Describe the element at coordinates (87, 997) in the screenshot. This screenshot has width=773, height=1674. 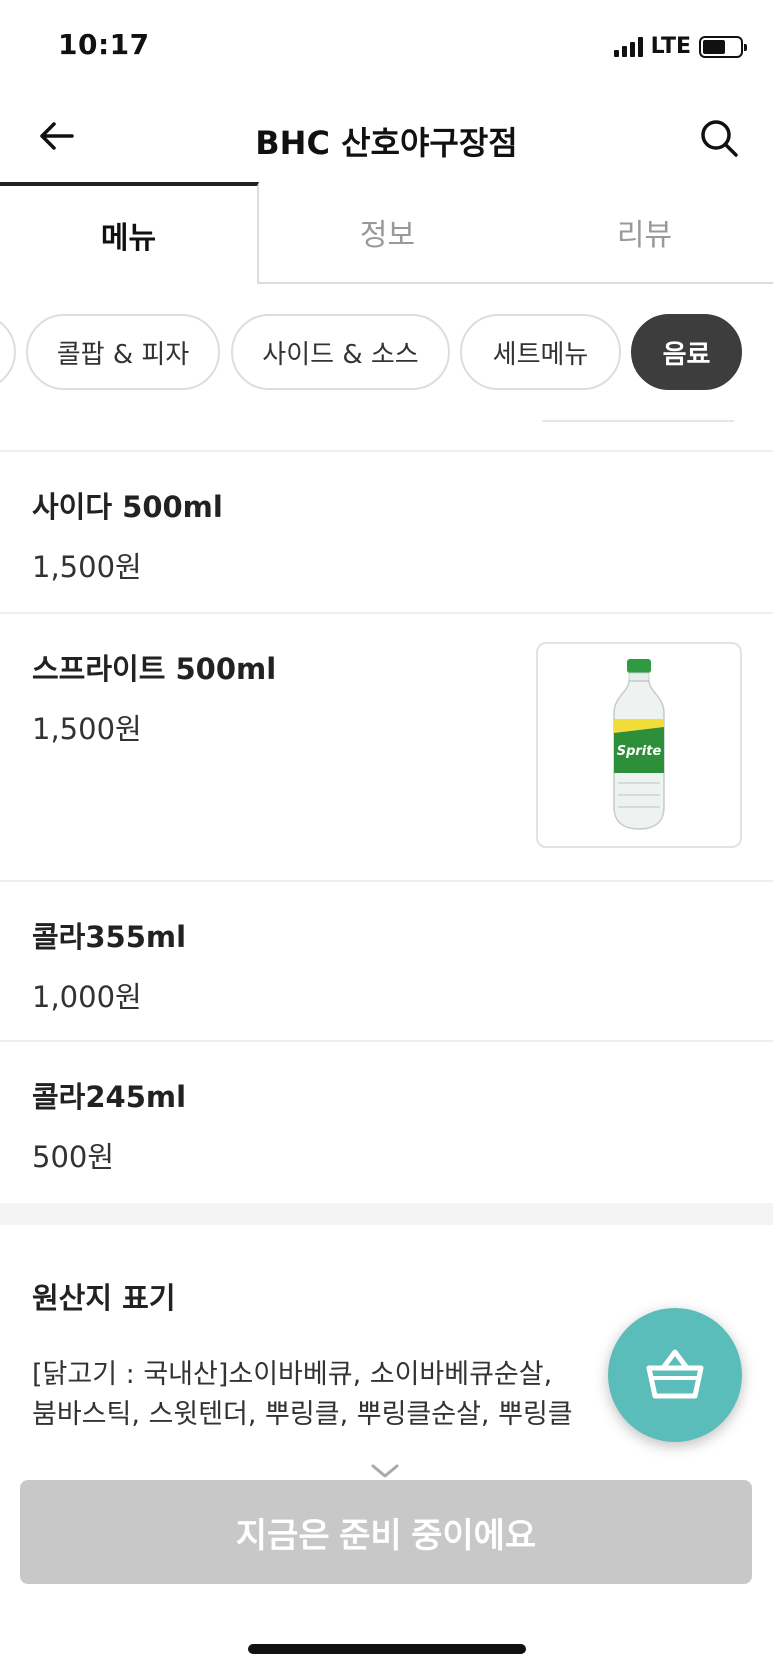
I see `menu-item-price: 1,000원` at that location.